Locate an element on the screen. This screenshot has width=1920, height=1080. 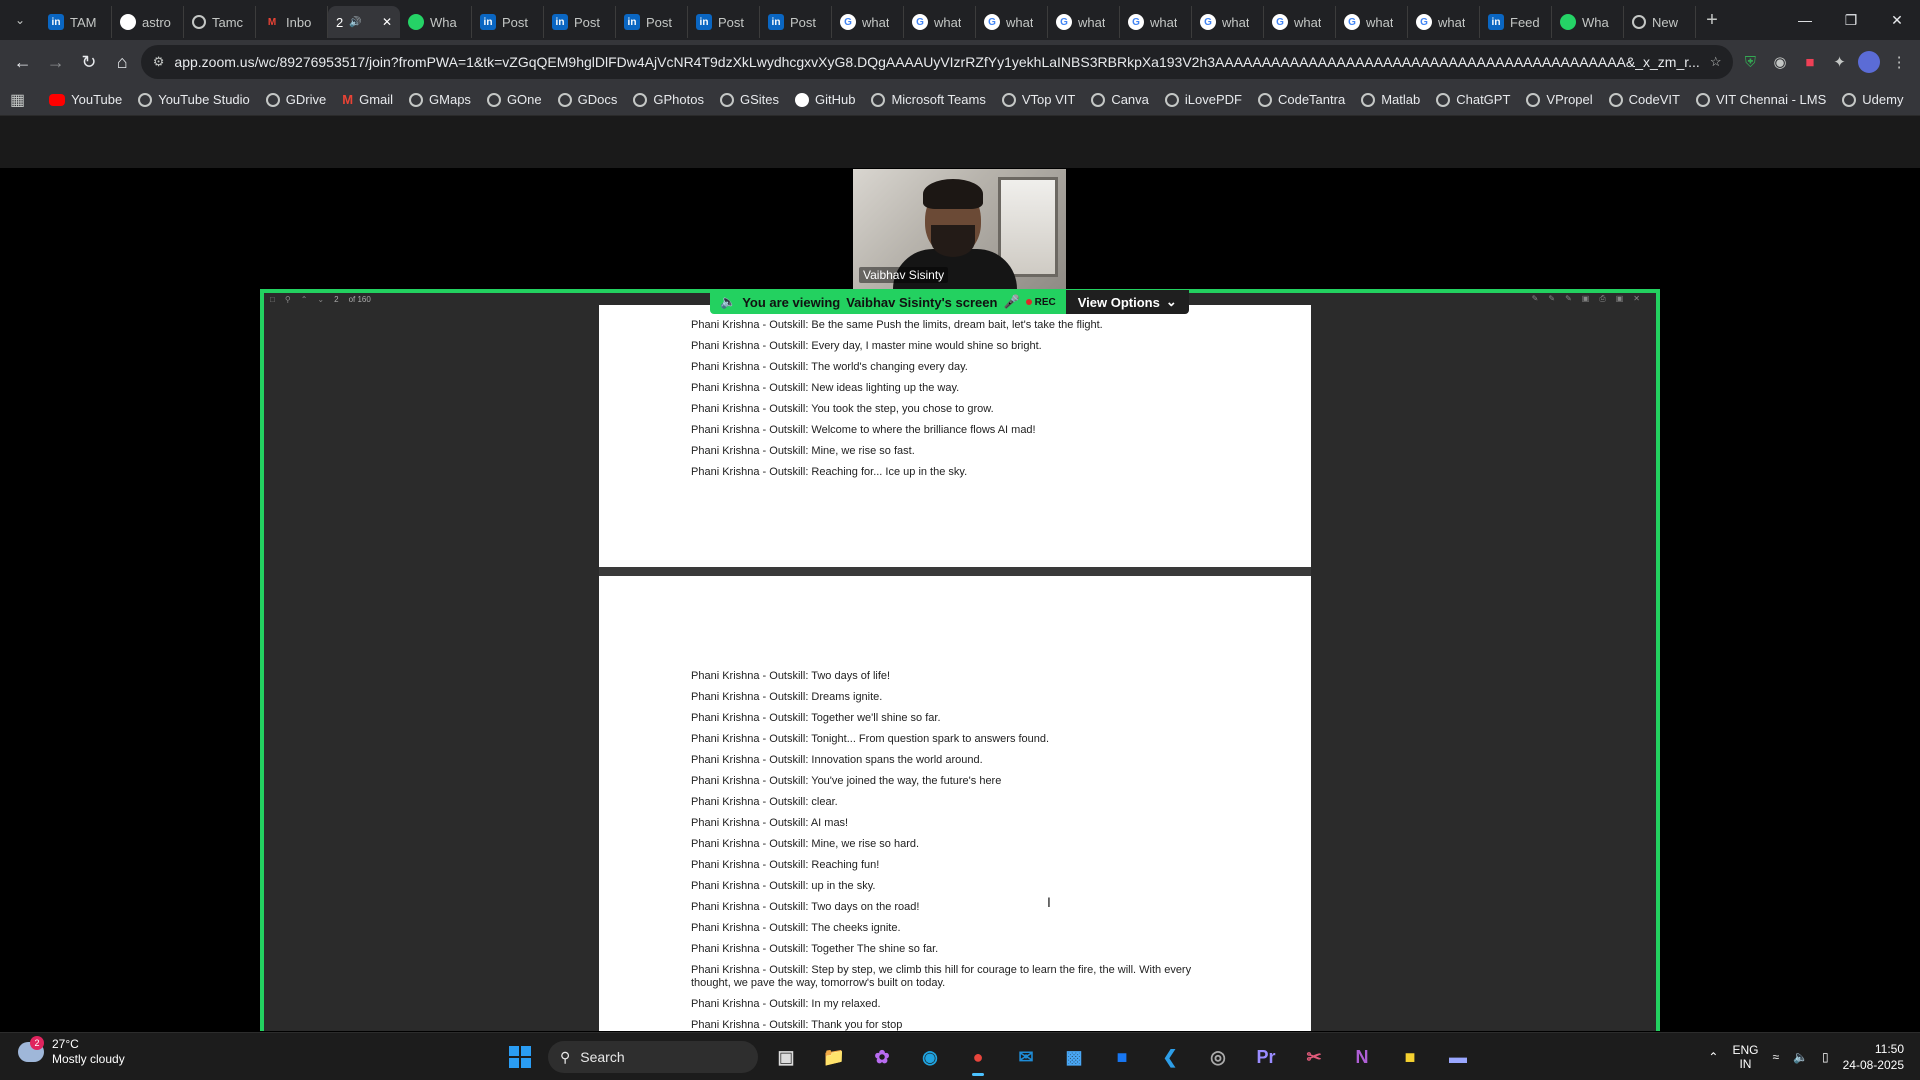
whatsapp-icon is located at coordinates (416, 22).